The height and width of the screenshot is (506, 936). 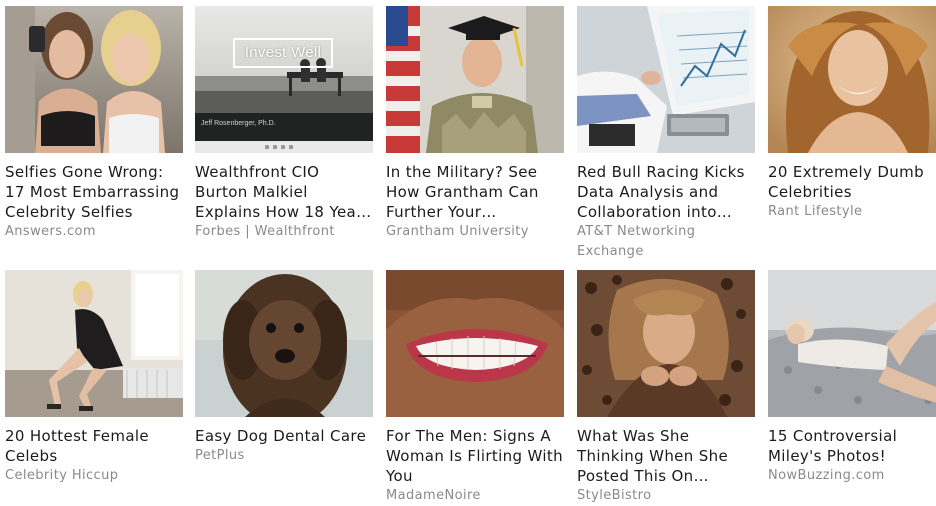 I want to click on card-title: 20 Extremely Dumb Celebrities, so click(x=852, y=182).